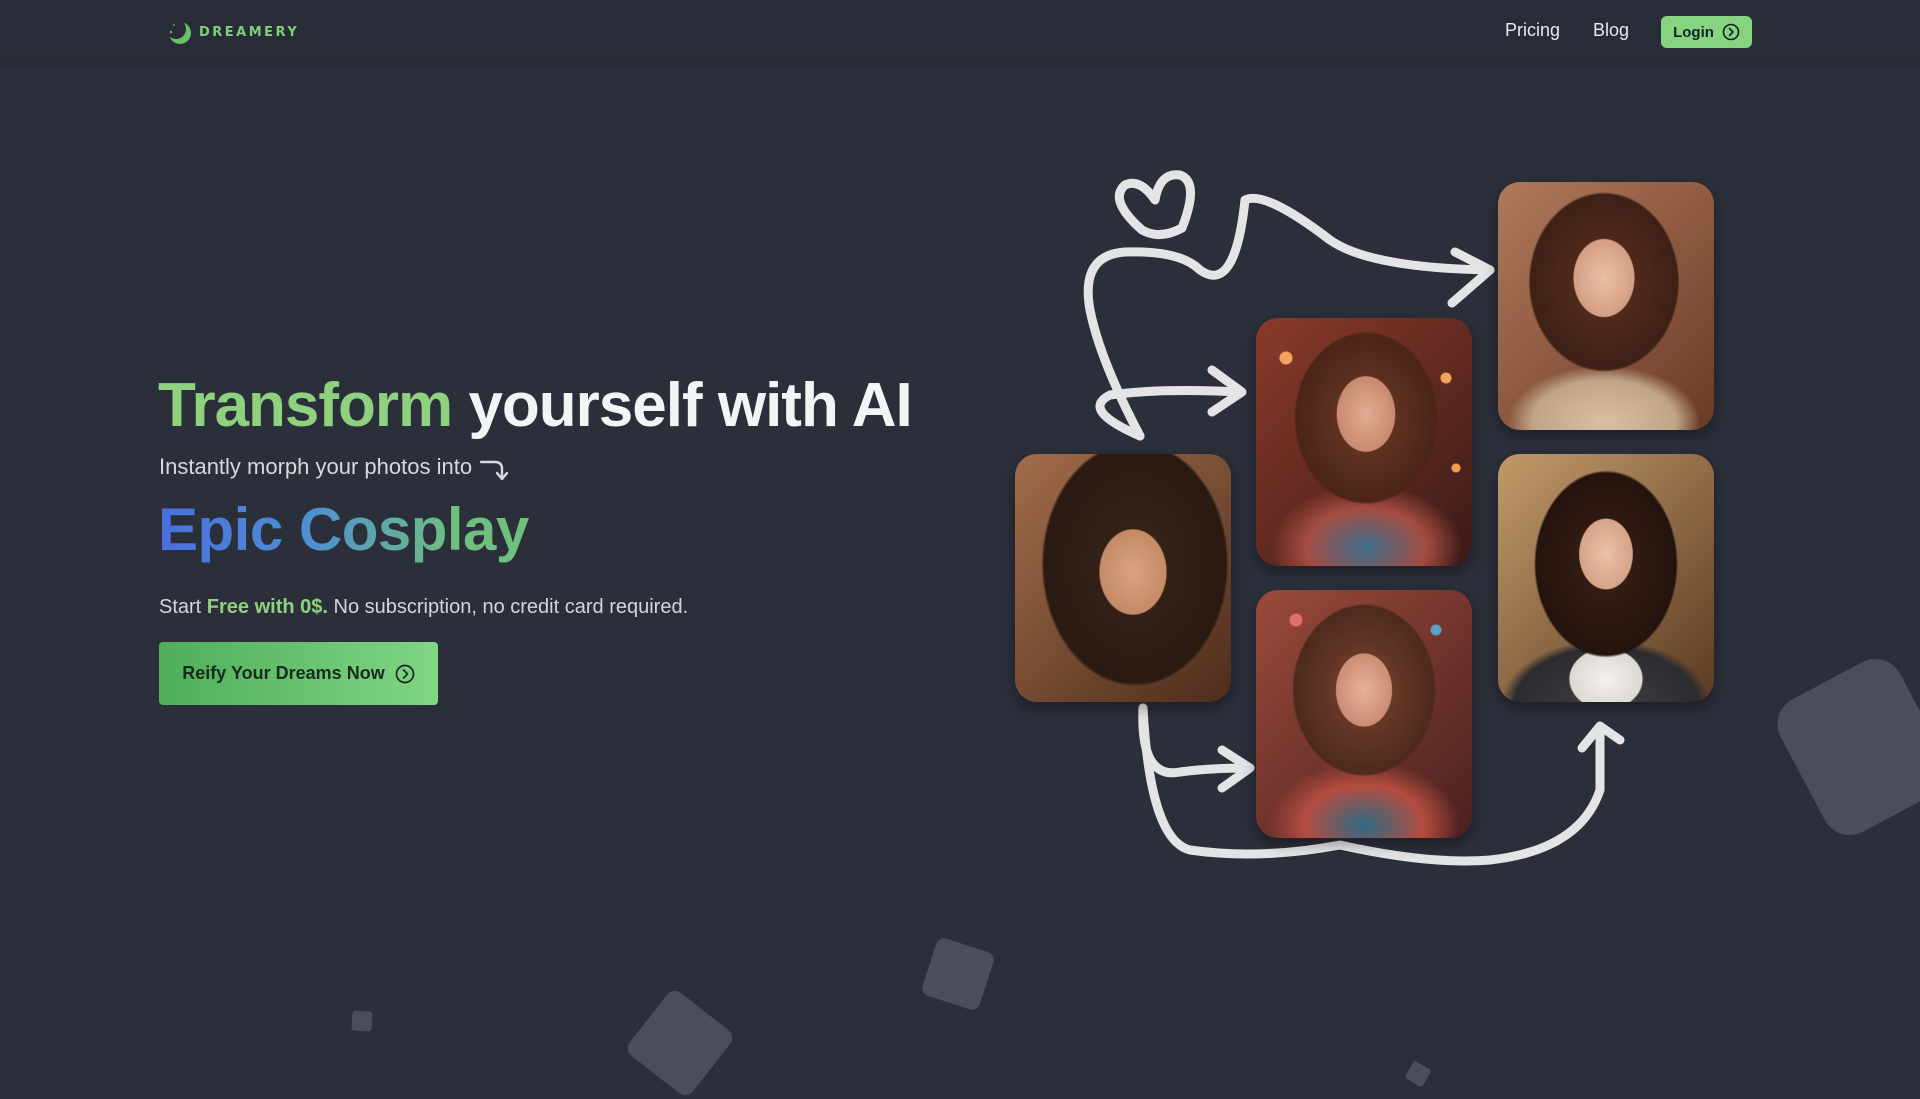 This screenshot has width=1920, height=1099. I want to click on hero-title: Transform yourself with AI, so click(535, 406).